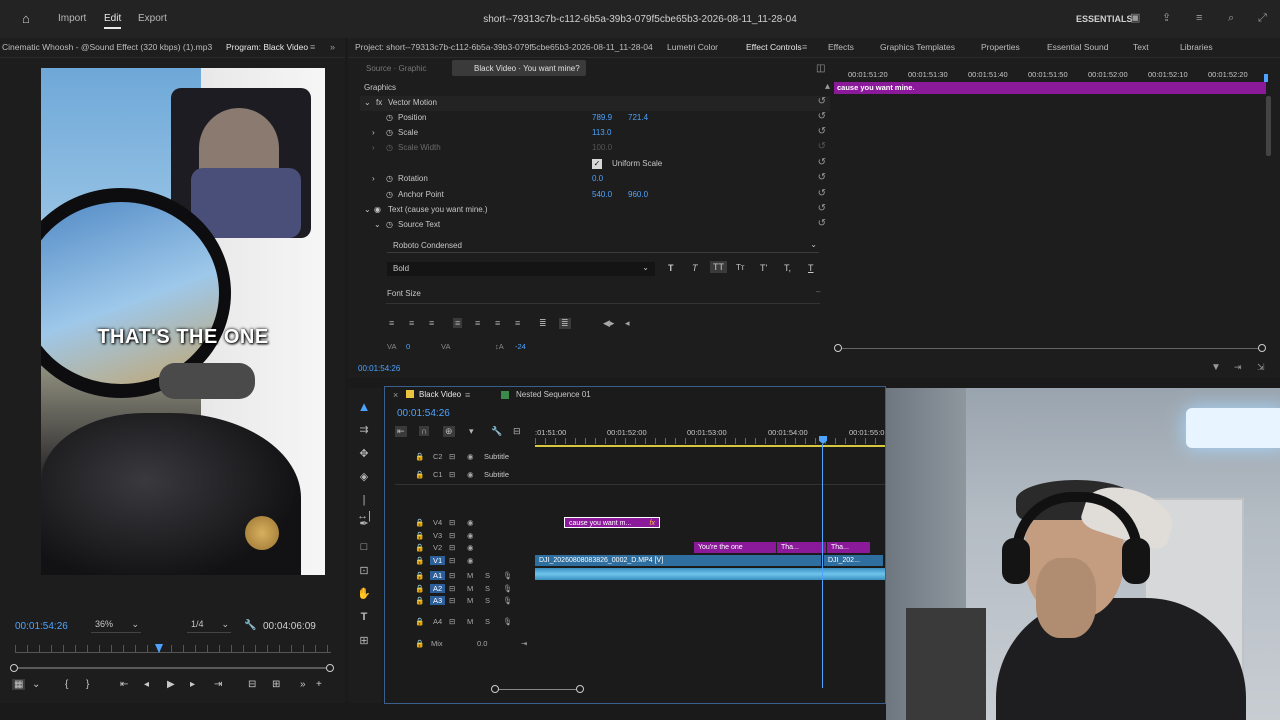  I want to click on clip-name-tab: Black Video · You want mine?, so click(519, 68).